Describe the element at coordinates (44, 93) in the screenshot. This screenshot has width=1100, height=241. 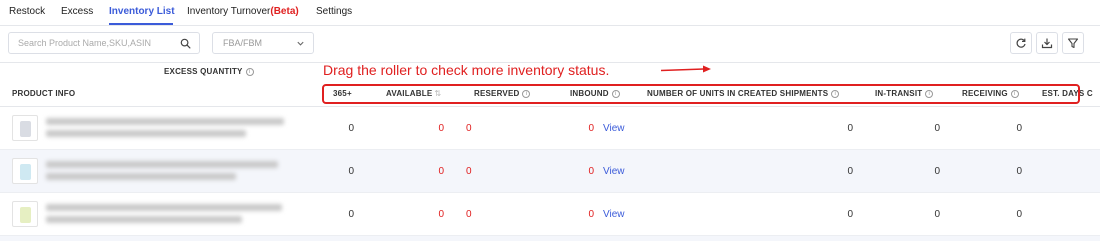
I see `column-header-product-info: PRODUCT INFO` at that location.